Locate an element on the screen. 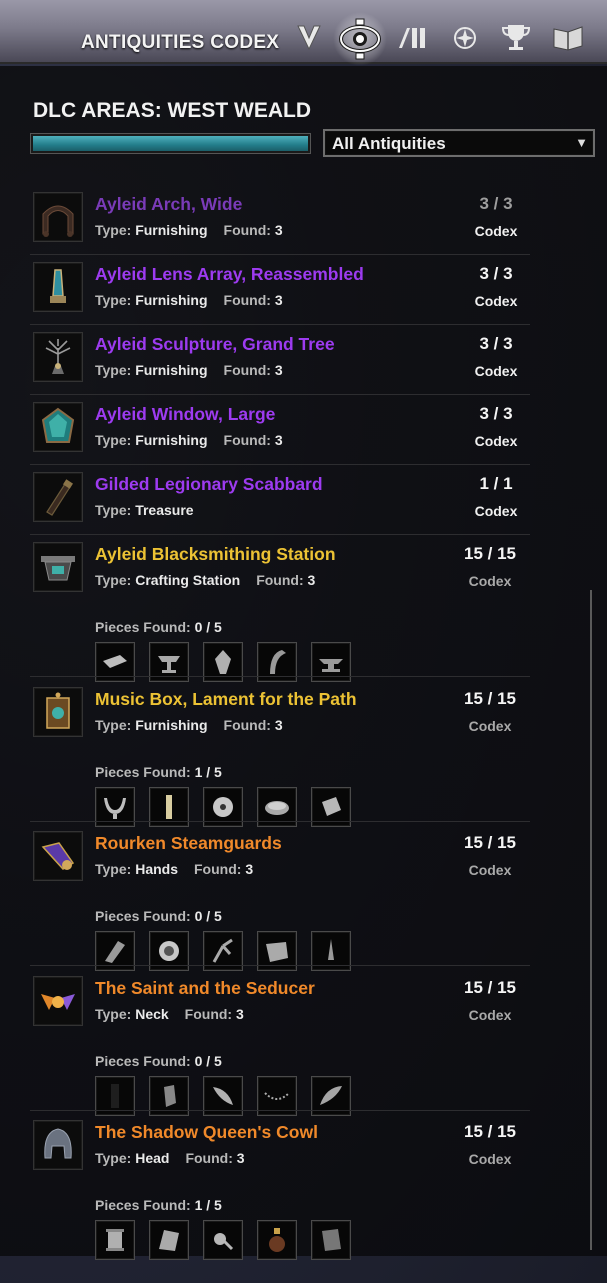 The width and height of the screenshot is (607, 1283). leads-icon is located at coordinates (412, 37).